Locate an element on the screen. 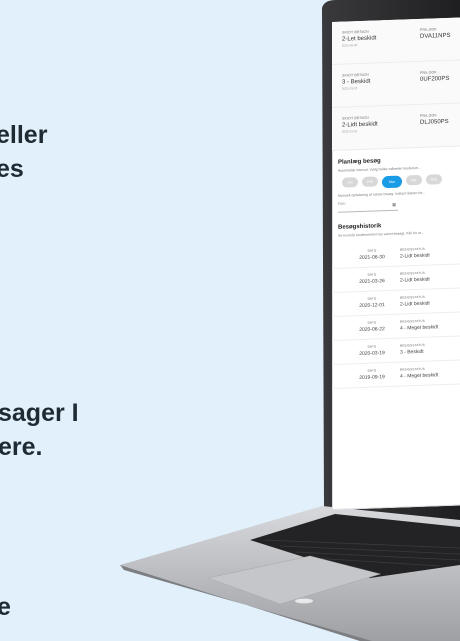 Image resolution: width=460 pixels, height=641 pixels. marketing-line: eller is located at coordinates (24, 135).